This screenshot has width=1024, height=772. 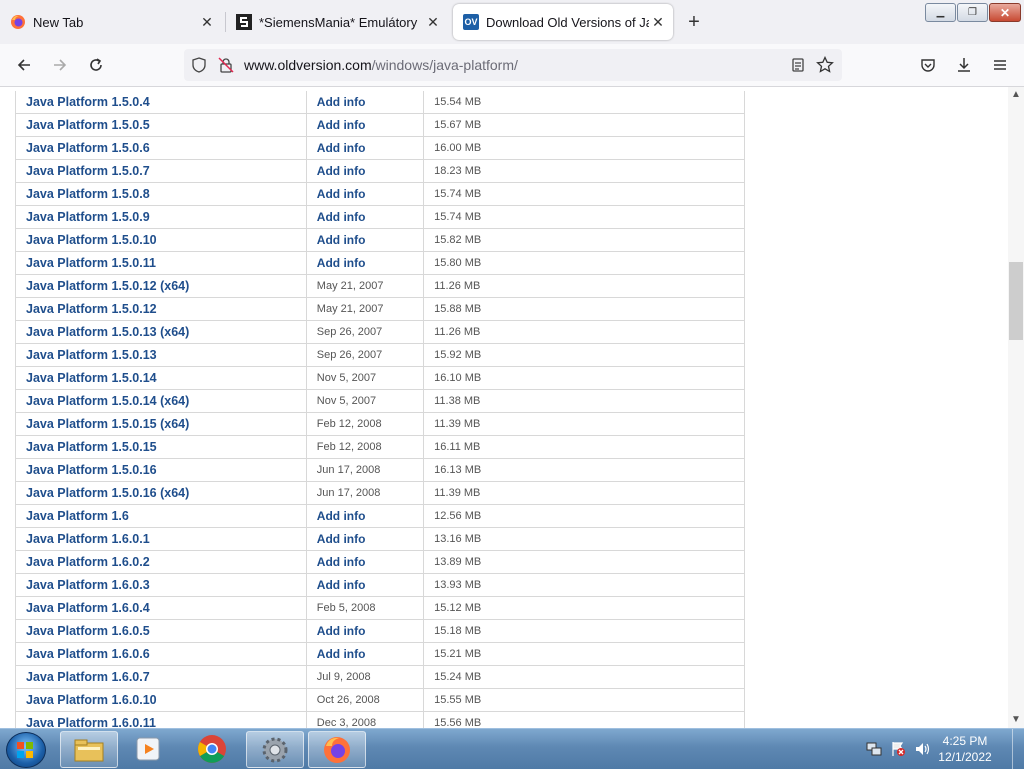 What do you see at coordinates (161, 171) in the screenshot?
I see `version-name-link: Java Platform 1.5.0.7` at bounding box center [161, 171].